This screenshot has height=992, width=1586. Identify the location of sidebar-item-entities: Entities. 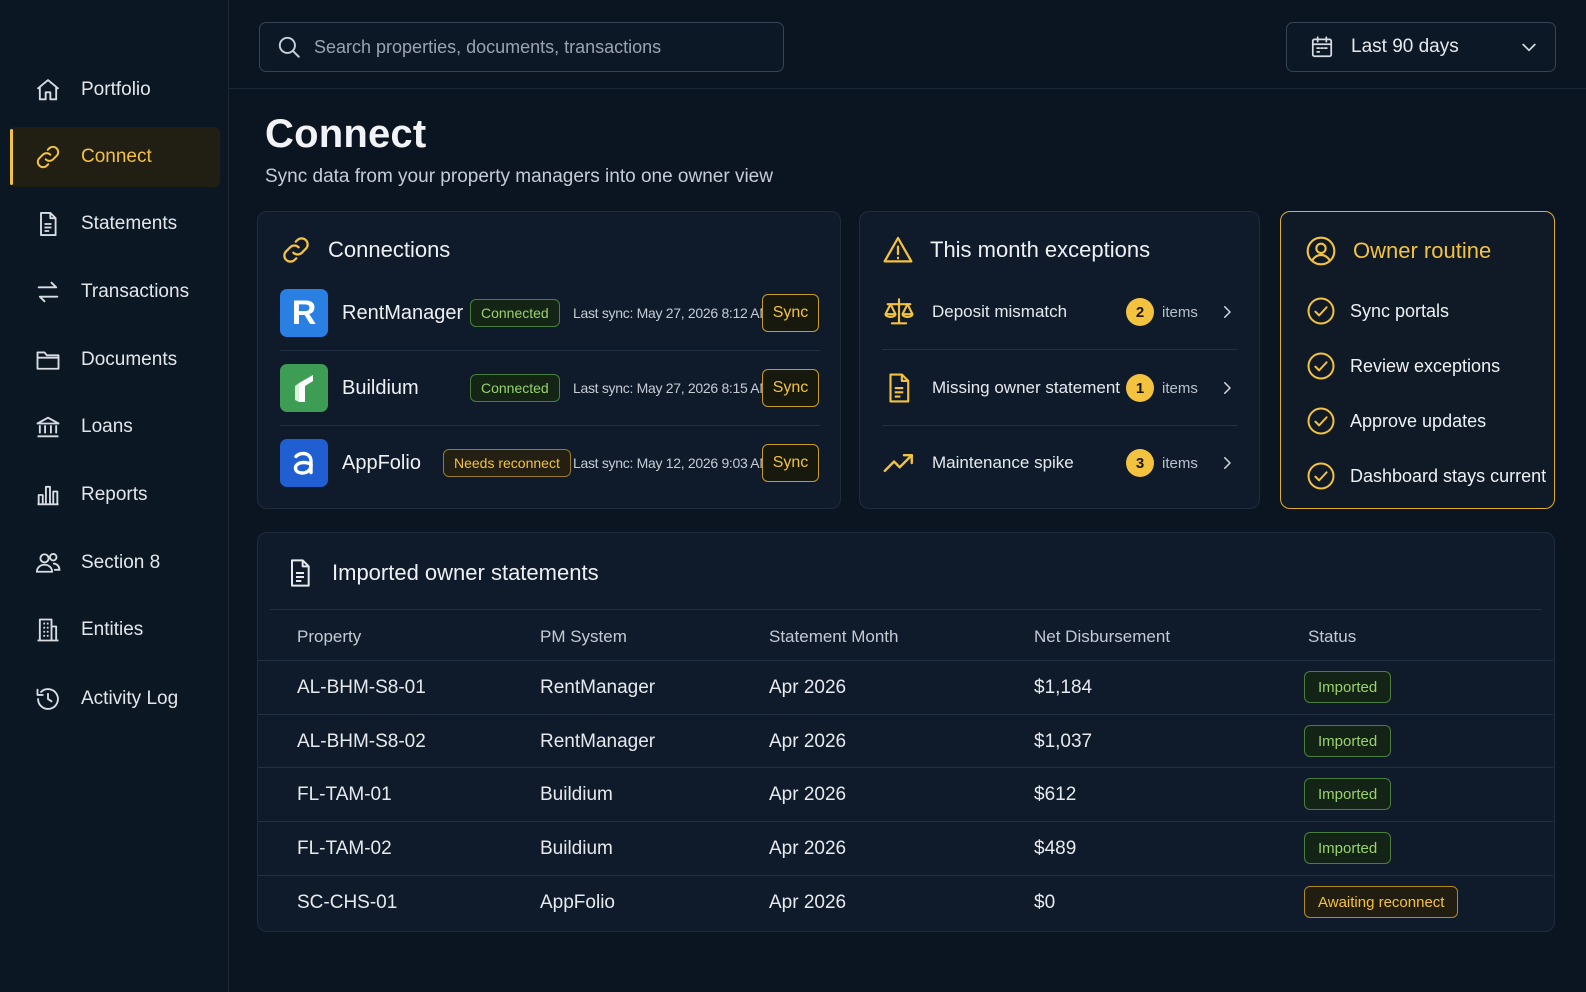
(115, 630).